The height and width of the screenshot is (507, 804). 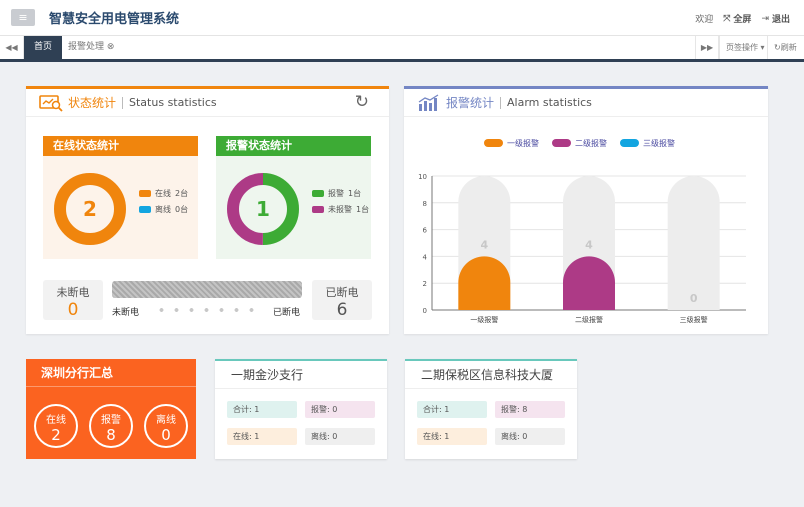 I want to click on branch-alarm-value: 8, so click(x=111, y=435).